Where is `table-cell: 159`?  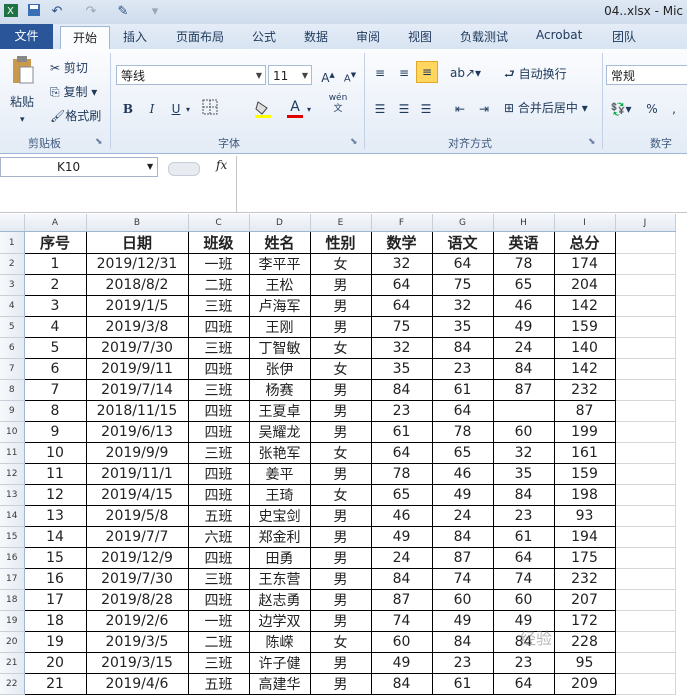 table-cell: 159 is located at coordinates (585, 474).